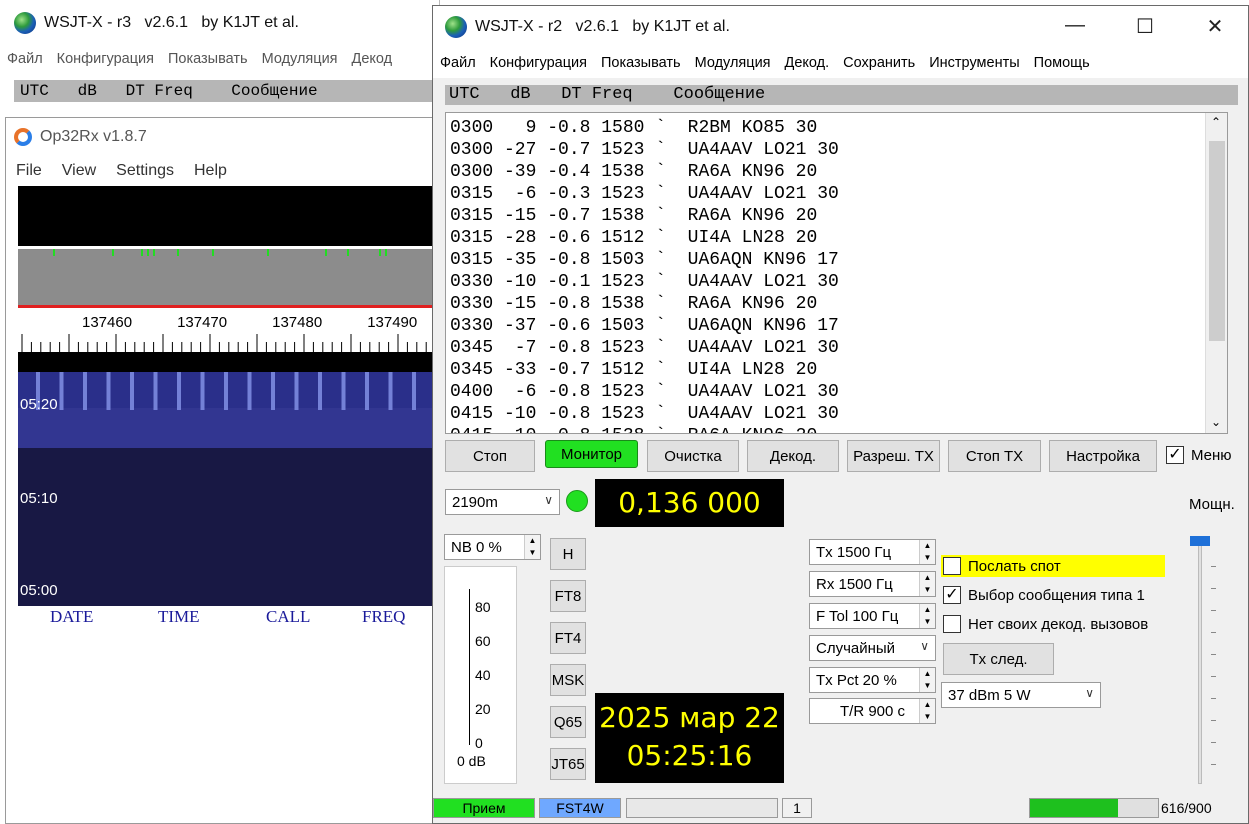  I want to click on status-led-icon, so click(577, 501).